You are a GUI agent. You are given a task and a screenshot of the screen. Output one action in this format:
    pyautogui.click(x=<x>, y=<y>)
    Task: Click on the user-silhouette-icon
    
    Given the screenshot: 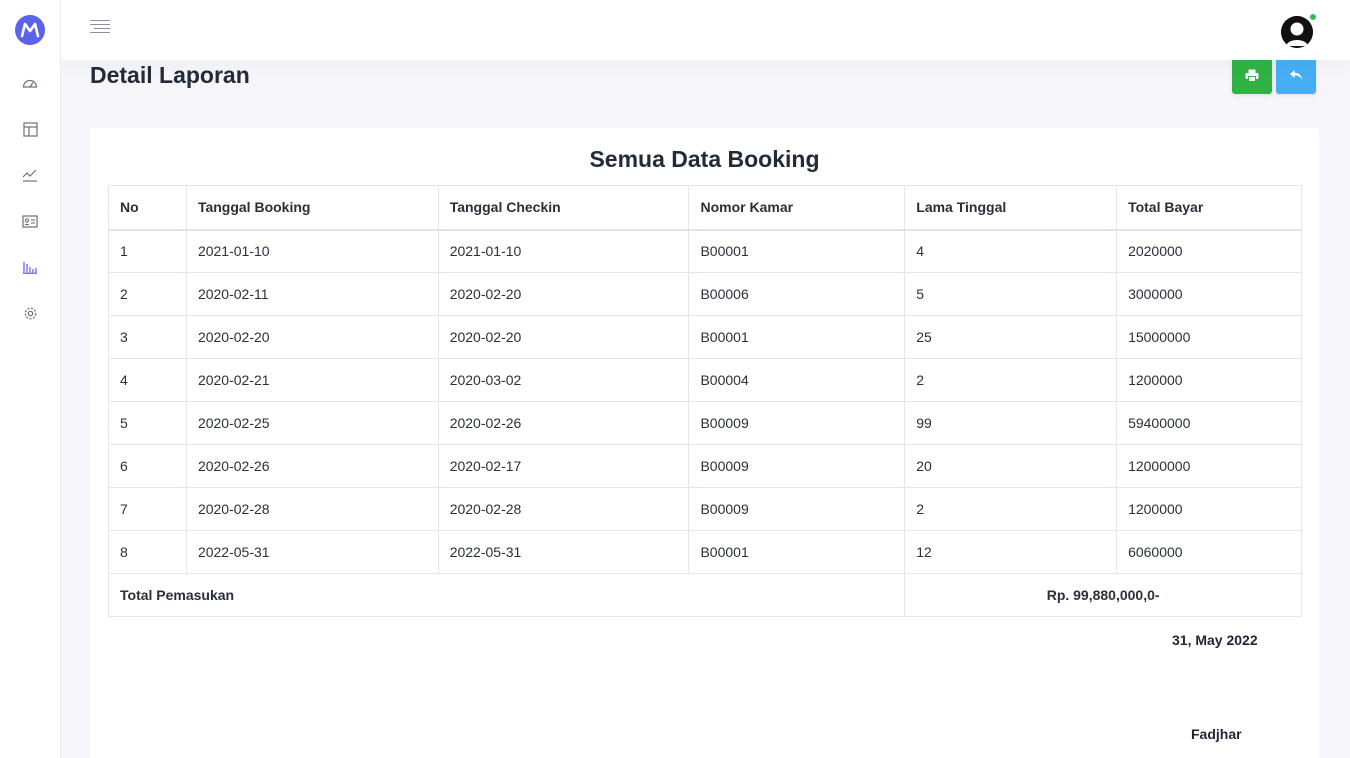 What is the action you would take?
    pyautogui.click(x=1297, y=32)
    